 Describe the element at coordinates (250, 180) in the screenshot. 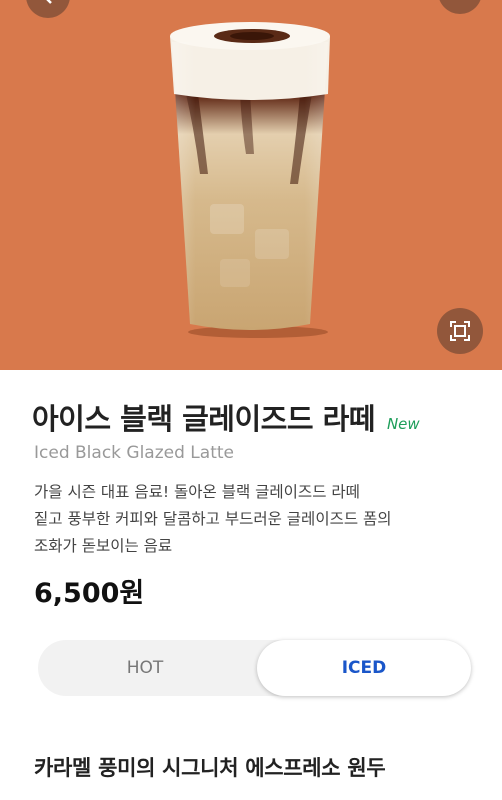

I see `product-image` at that location.